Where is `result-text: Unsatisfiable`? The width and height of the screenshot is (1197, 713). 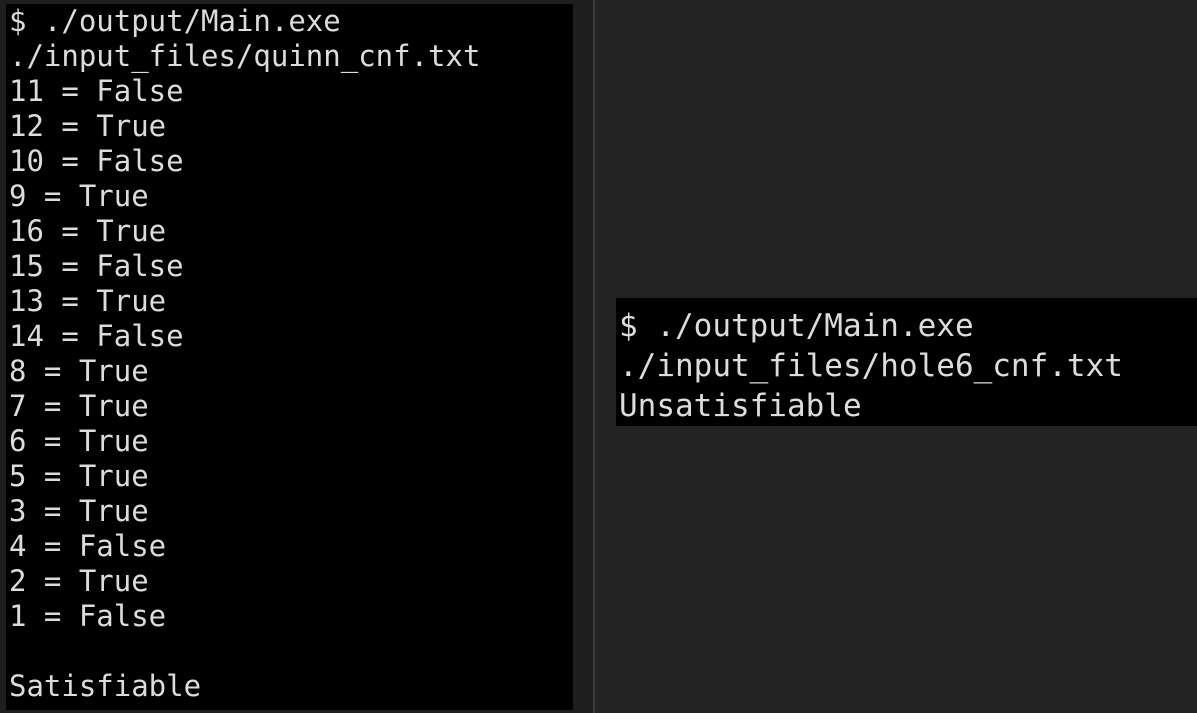
result-text: Unsatisfiable is located at coordinates (740, 406).